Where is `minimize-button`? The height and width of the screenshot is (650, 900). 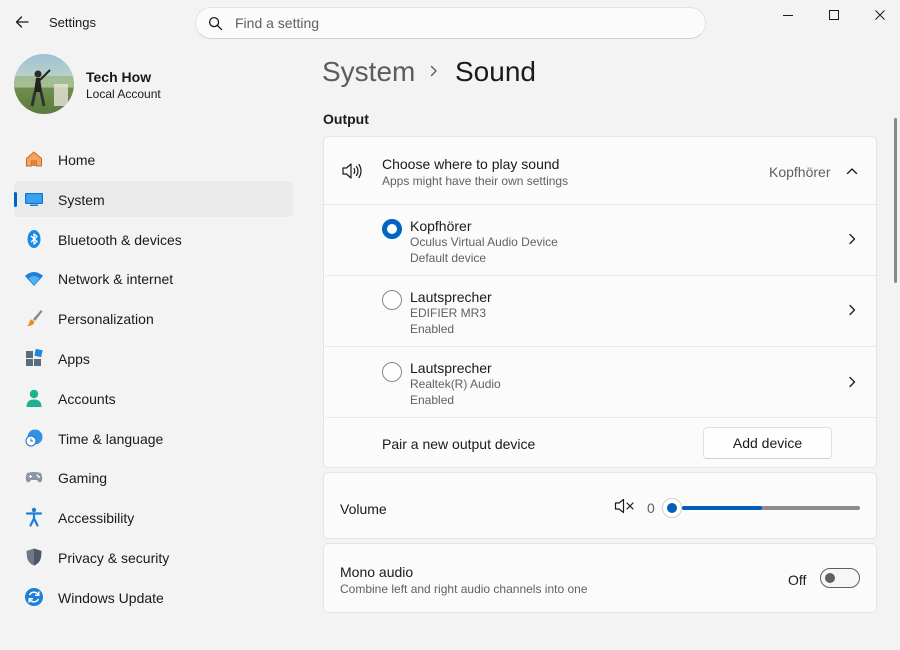
minimize-button is located at coordinates (788, 15).